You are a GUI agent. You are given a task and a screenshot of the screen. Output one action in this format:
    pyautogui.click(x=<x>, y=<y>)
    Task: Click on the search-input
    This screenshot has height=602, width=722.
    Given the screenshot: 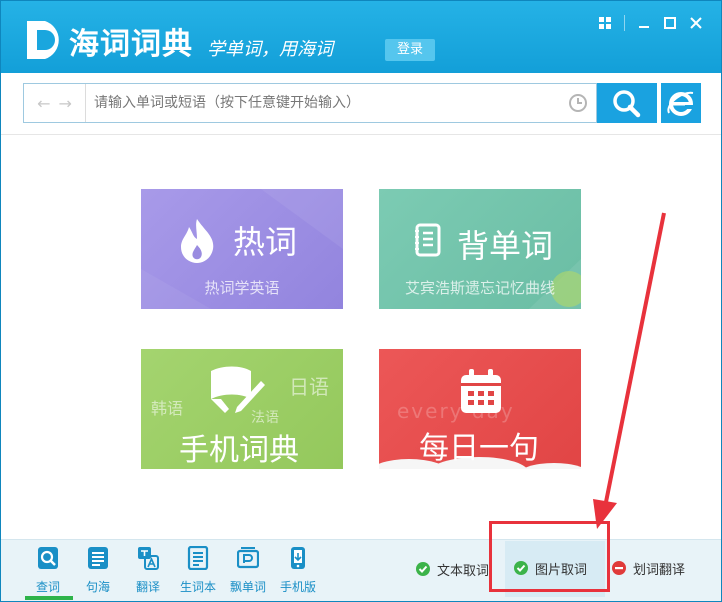 What is the action you would take?
    pyautogui.click(x=324, y=103)
    